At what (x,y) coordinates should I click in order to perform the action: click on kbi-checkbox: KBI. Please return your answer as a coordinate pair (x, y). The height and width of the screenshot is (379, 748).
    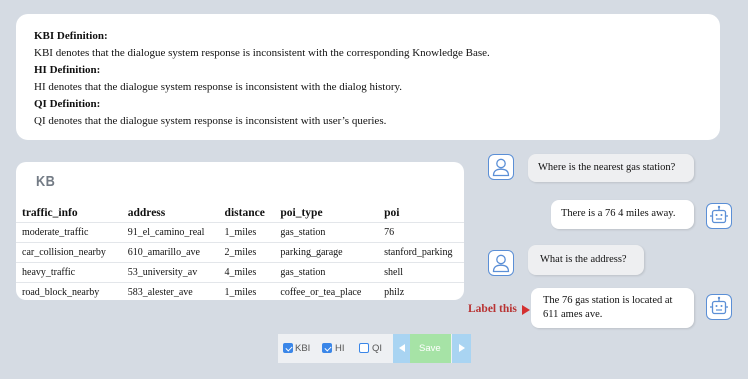
    Looking at the image, I should click on (296, 348).